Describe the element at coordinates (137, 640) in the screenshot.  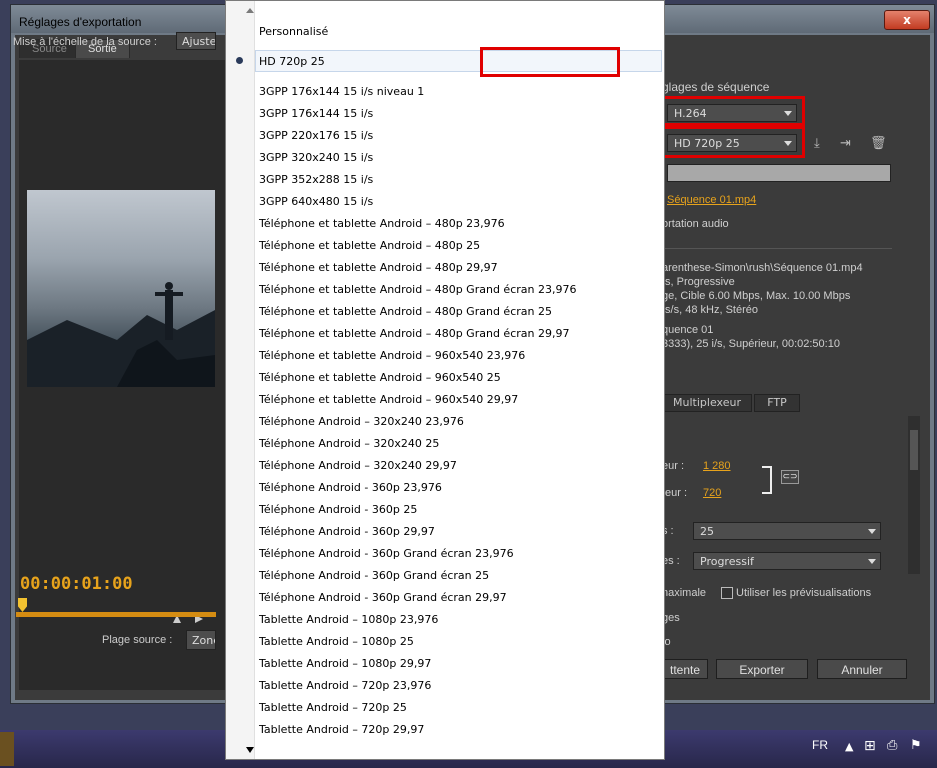
I see `source-range-label: Plage source :` at that location.